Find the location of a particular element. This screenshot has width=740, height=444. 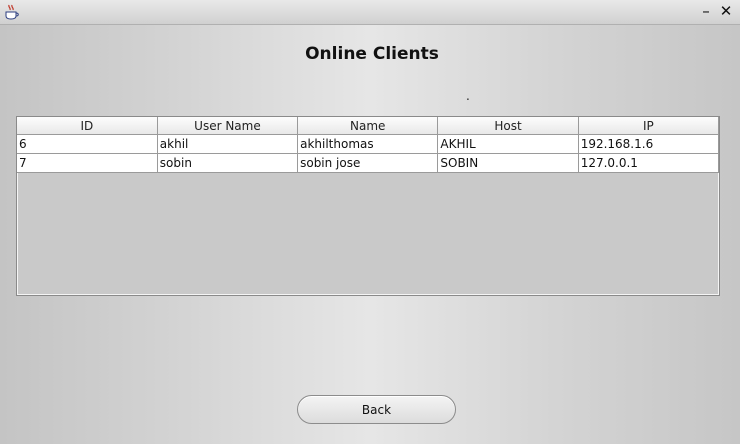

column-header-id: ID is located at coordinates (87, 126).